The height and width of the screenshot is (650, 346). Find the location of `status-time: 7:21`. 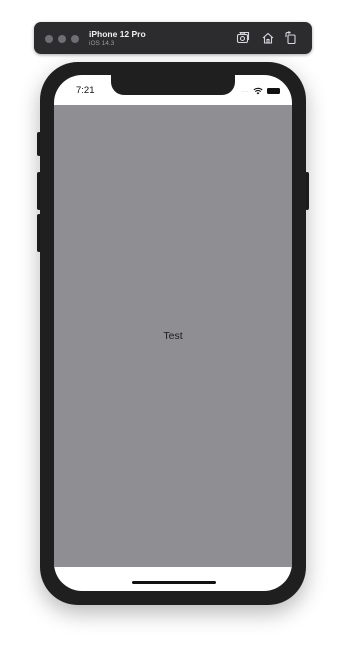

status-time: 7:21 is located at coordinates (85, 90).